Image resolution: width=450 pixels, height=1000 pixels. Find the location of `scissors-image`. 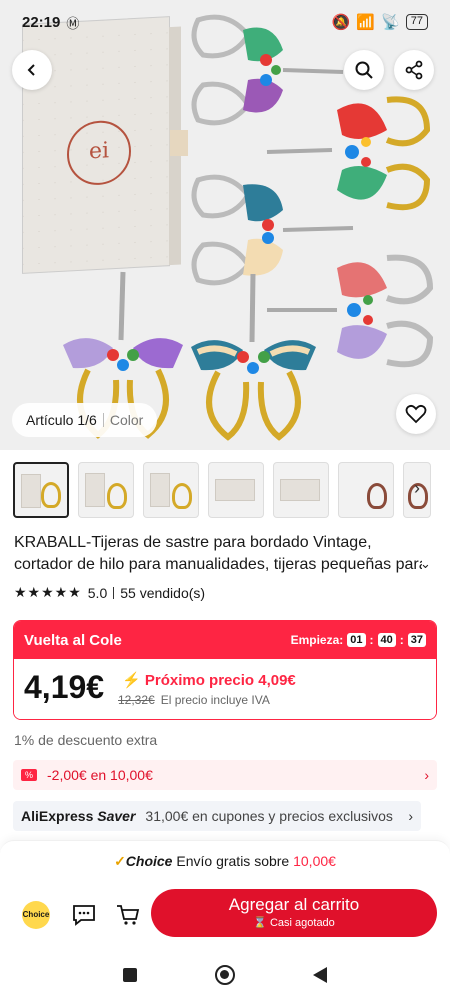

scissors-image is located at coordinates (253, 357).